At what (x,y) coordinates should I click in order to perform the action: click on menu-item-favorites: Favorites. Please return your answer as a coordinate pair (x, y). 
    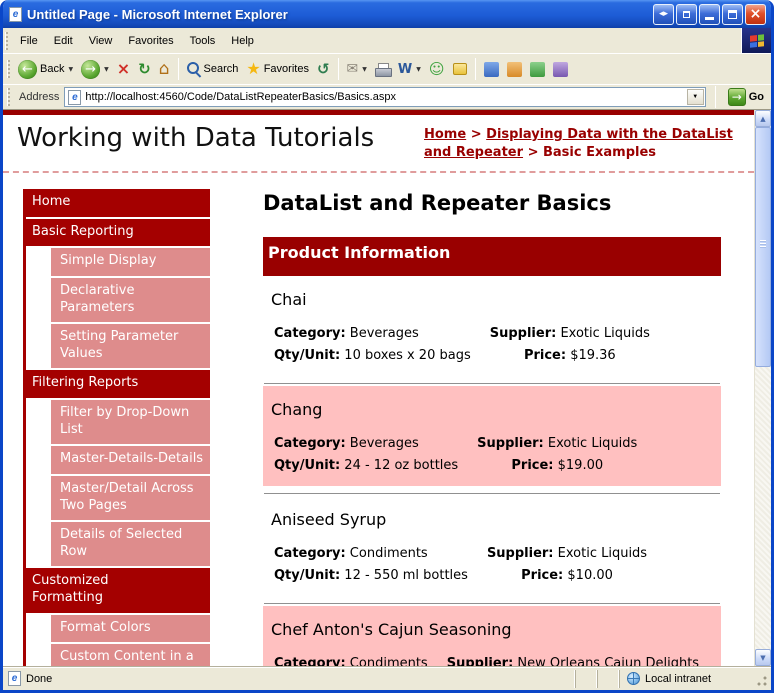
    Looking at the image, I should click on (150, 41).